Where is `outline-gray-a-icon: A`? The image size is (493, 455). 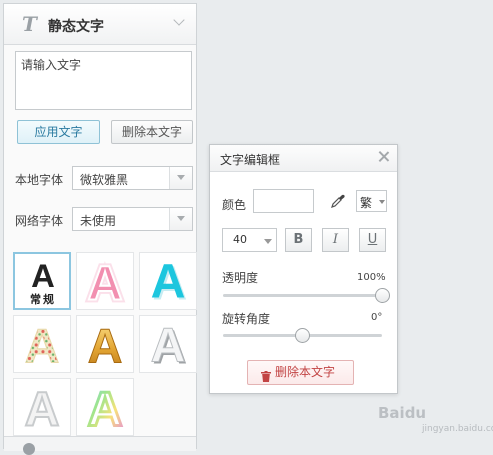 outline-gray-a-icon: A is located at coordinates (42, 408).